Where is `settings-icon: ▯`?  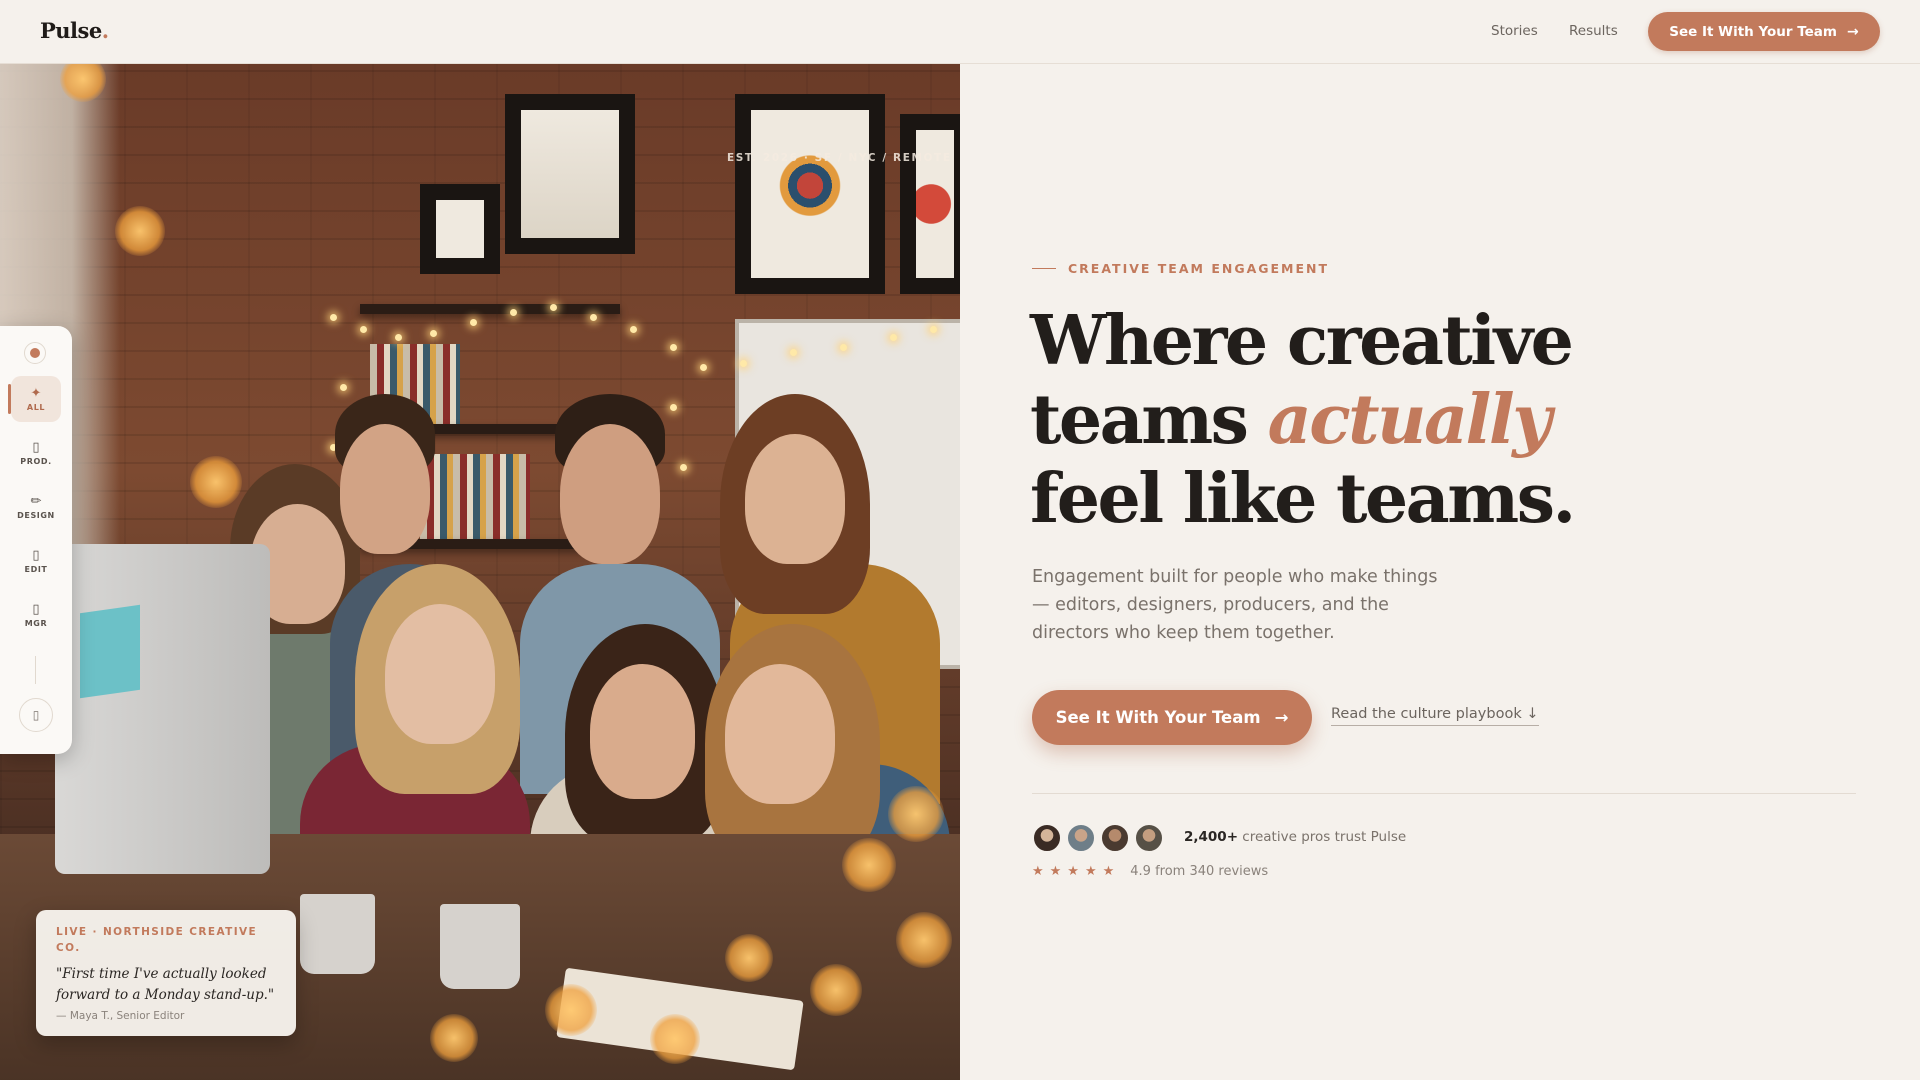
settings-icon: ▯ is located at coordinates (36, 715).